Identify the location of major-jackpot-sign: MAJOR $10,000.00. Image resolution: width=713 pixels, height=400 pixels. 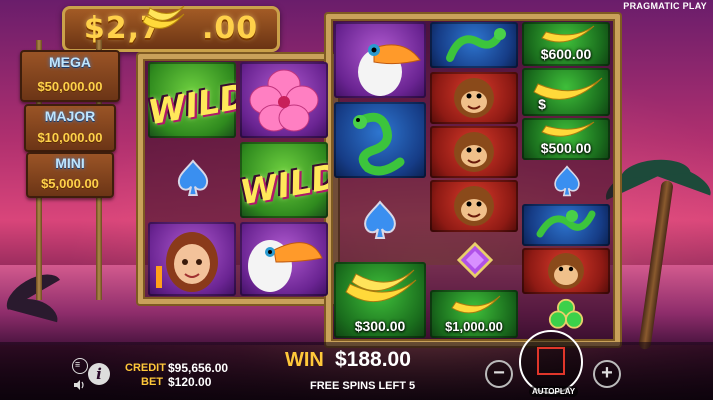
(70, 128).